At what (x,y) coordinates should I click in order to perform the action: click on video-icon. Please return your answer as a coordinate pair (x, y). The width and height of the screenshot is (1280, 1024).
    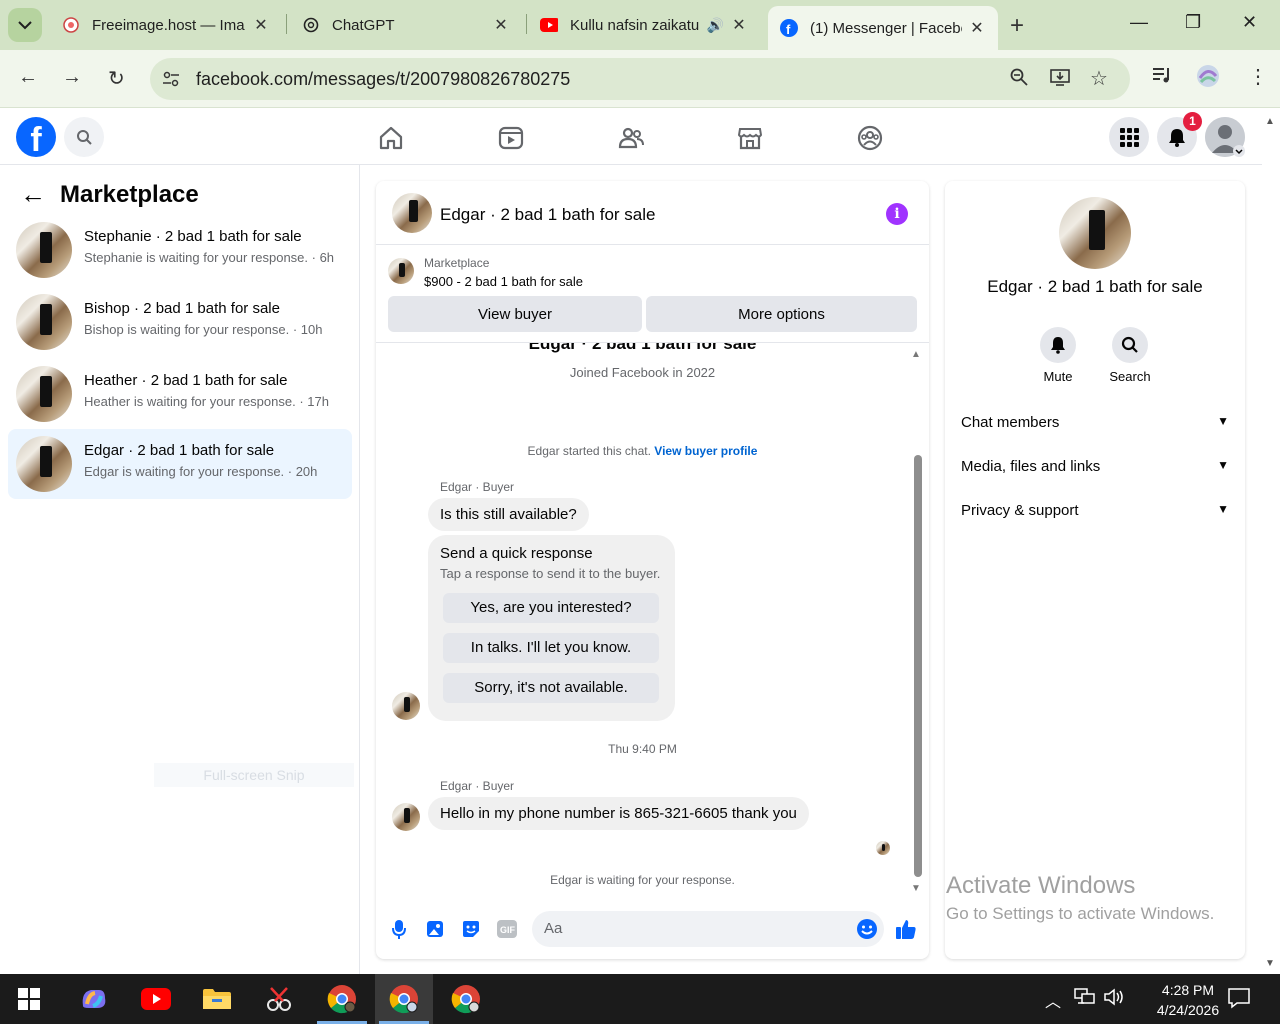
    Looking at the image, I should click on (511, 138).